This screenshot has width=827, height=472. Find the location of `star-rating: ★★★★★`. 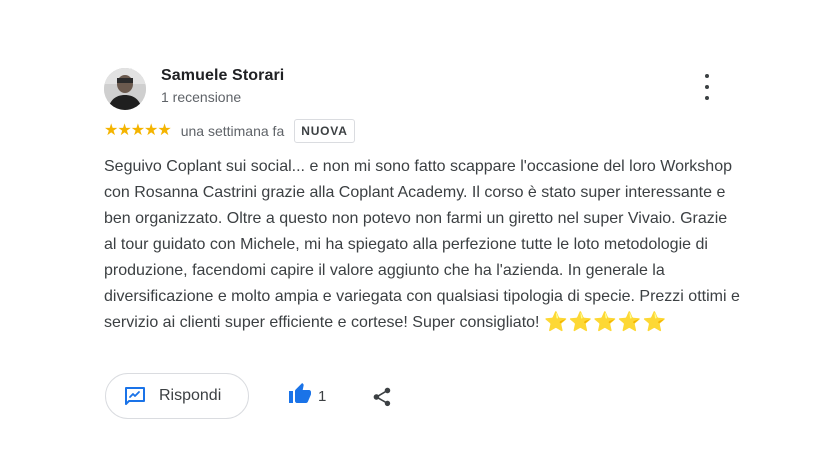

star-rating: ★★★★★ is located at coordinates (138, 130).